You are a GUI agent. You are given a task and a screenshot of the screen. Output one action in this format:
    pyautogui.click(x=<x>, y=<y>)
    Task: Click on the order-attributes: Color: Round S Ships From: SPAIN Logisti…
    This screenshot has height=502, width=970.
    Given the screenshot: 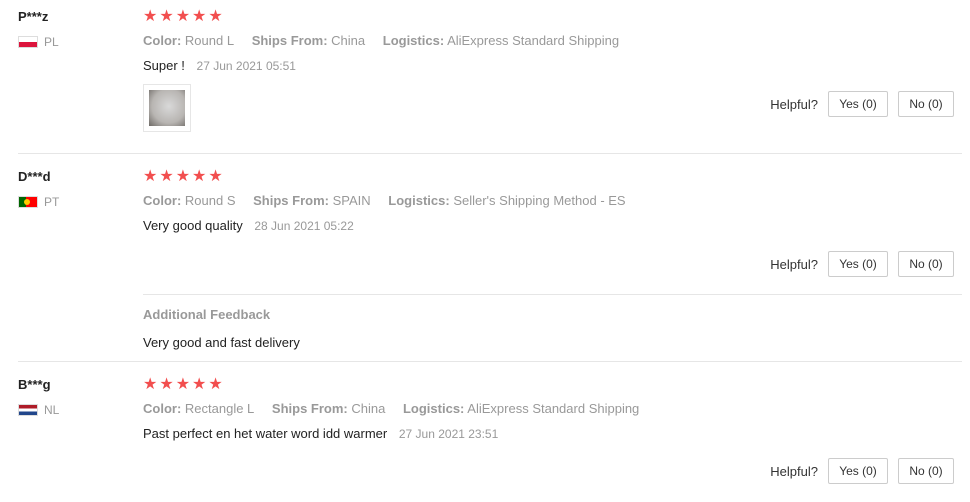 What is the action you would take?
    pyautogui.click(x=391, y=200)
    